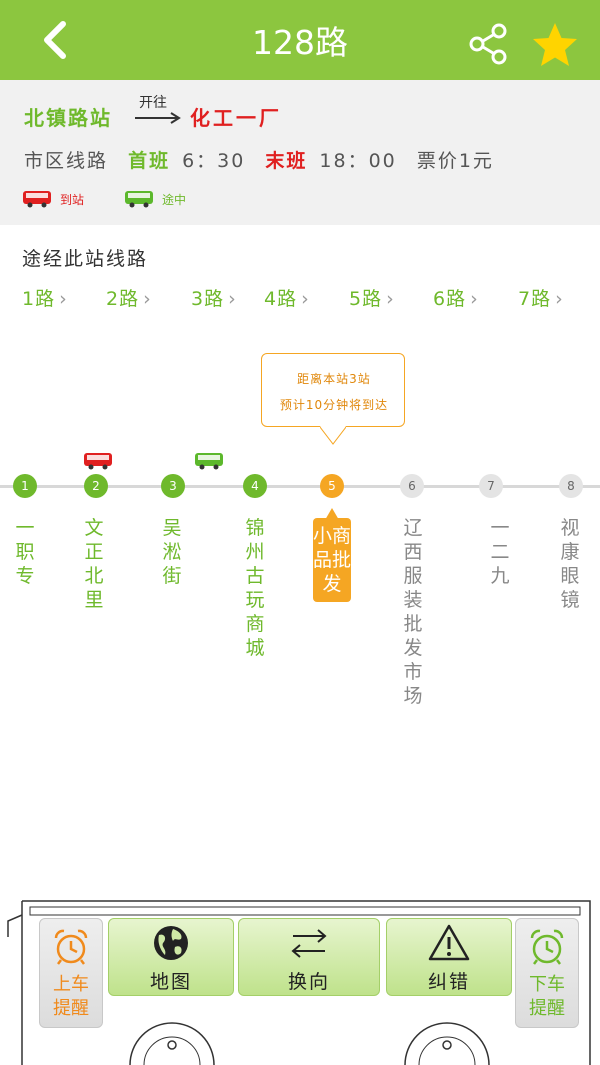  Describe the element at coordinates (449, 942) in the screenshot. I see `warning-icon` at that location.